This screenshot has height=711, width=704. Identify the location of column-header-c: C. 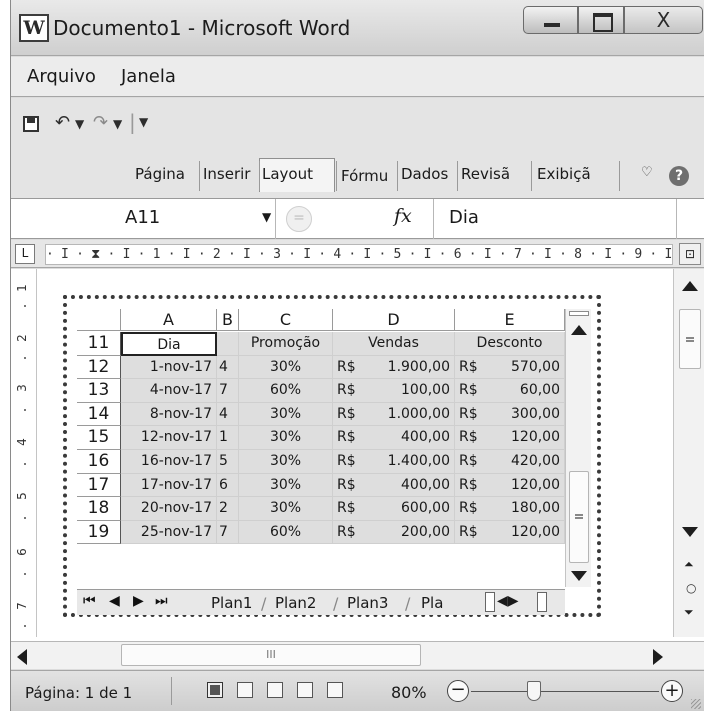
(286, 320).